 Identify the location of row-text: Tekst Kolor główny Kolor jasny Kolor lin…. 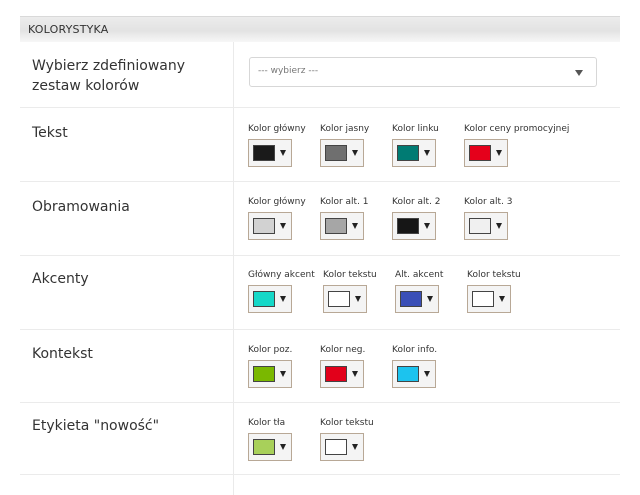
(320, 145).